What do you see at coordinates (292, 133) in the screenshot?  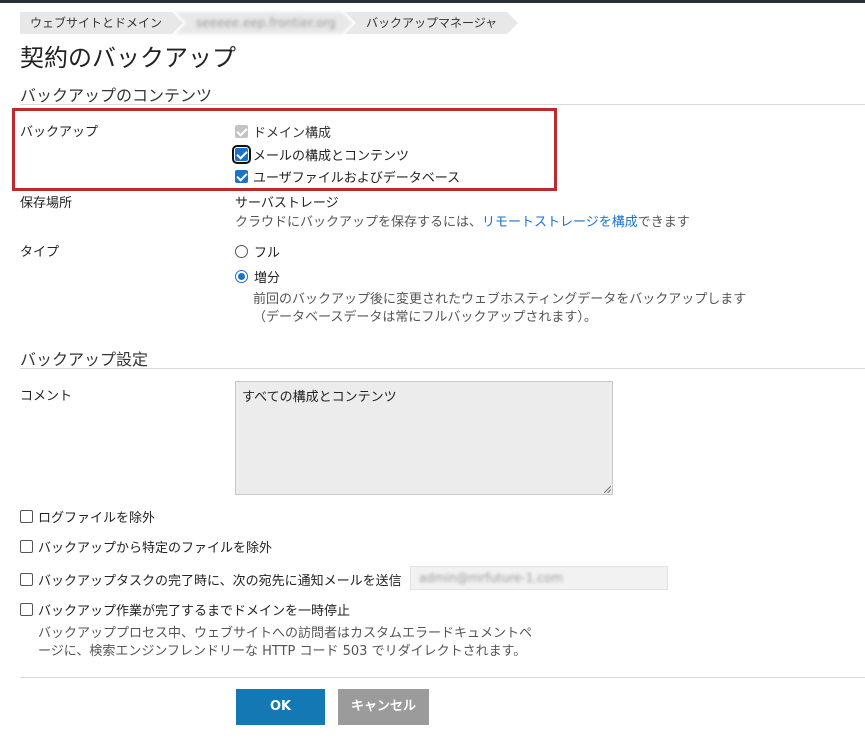 I see `domain-config-label: ドメイン構成` at bounding box center [292, 133].